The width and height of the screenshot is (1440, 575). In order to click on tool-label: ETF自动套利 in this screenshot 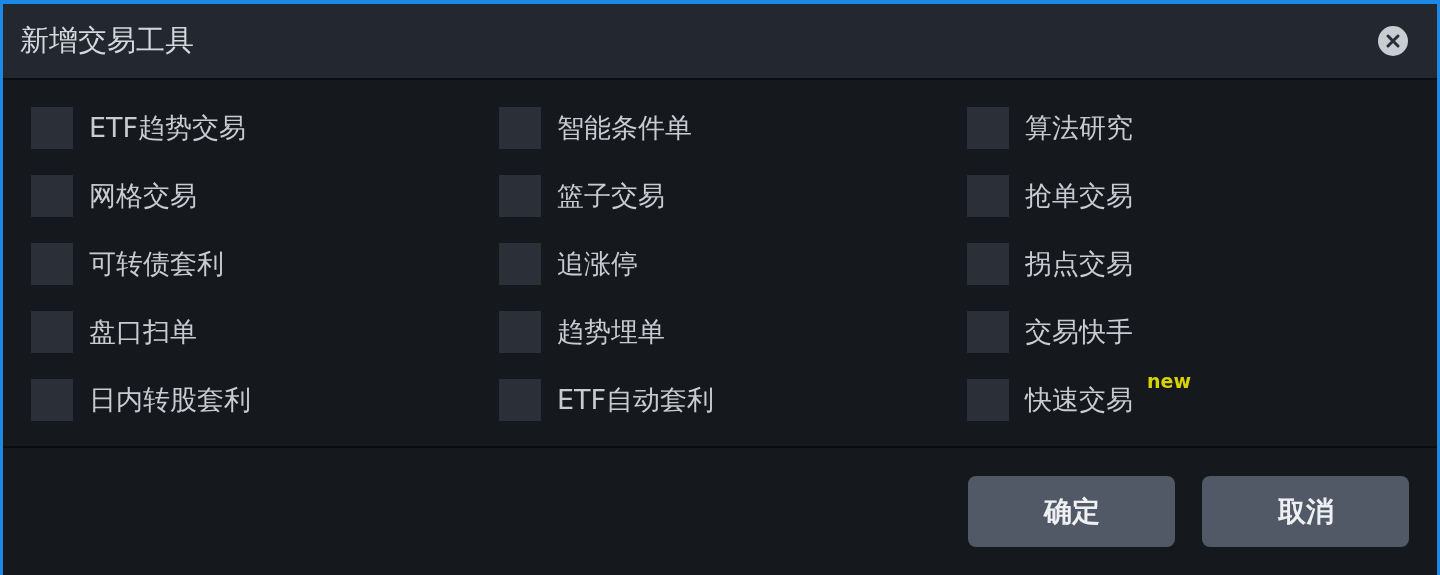, I will do `click(636, 400)`.